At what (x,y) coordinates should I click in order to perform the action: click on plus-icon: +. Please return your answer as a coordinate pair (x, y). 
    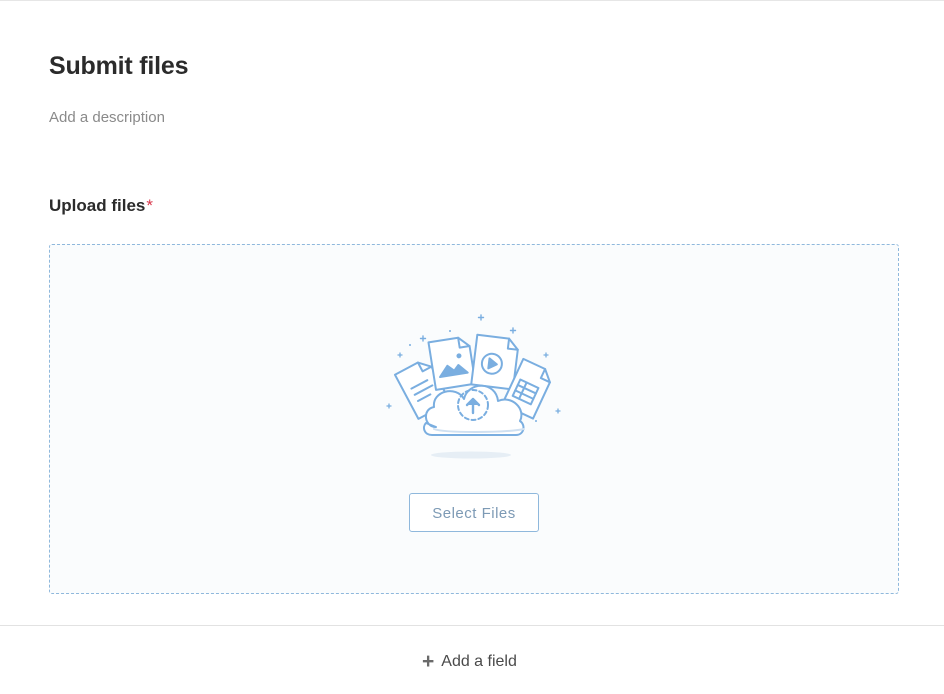
    Looking at the image, I should click on (428, 661).